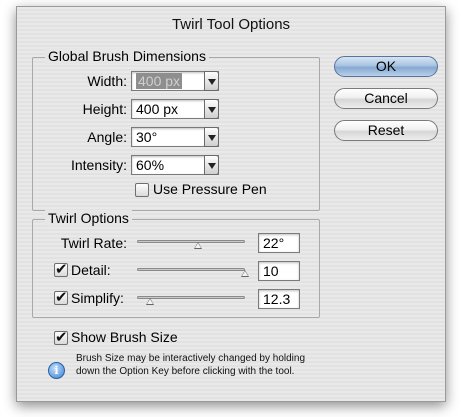 The width and height of the screenshot is (465, 417). Describe the element at coordinates (88, 218) in the screenshot. I see `twirl-options-label: Twirl Options` at that location.